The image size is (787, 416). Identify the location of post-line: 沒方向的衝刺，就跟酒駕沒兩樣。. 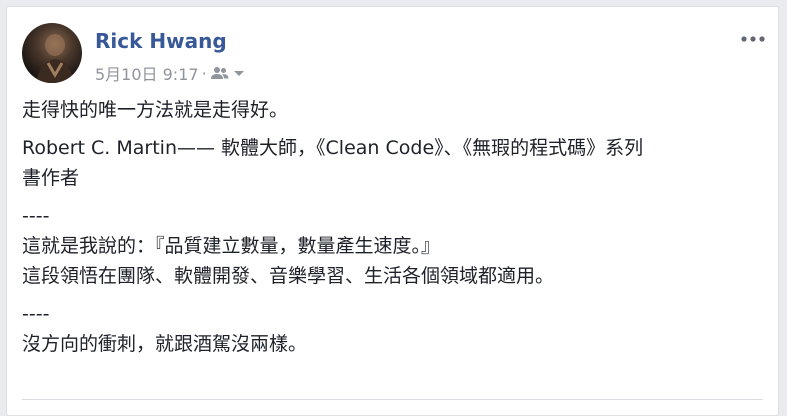
(165, 344).